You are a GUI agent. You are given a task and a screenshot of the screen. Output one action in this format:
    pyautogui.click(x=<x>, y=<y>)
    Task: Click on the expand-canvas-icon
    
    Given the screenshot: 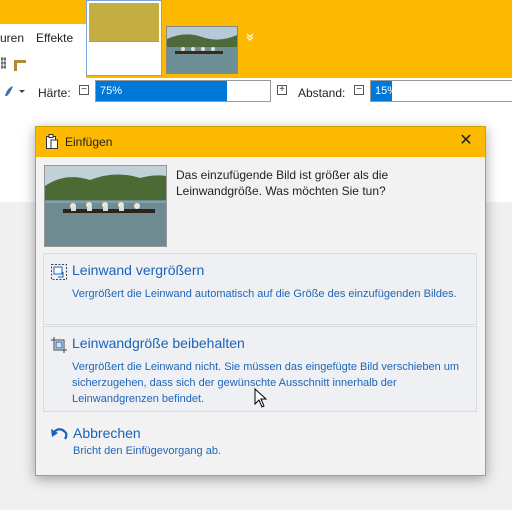 What is the action you would take?
    pyautogui.click(x=59, y=272)
    